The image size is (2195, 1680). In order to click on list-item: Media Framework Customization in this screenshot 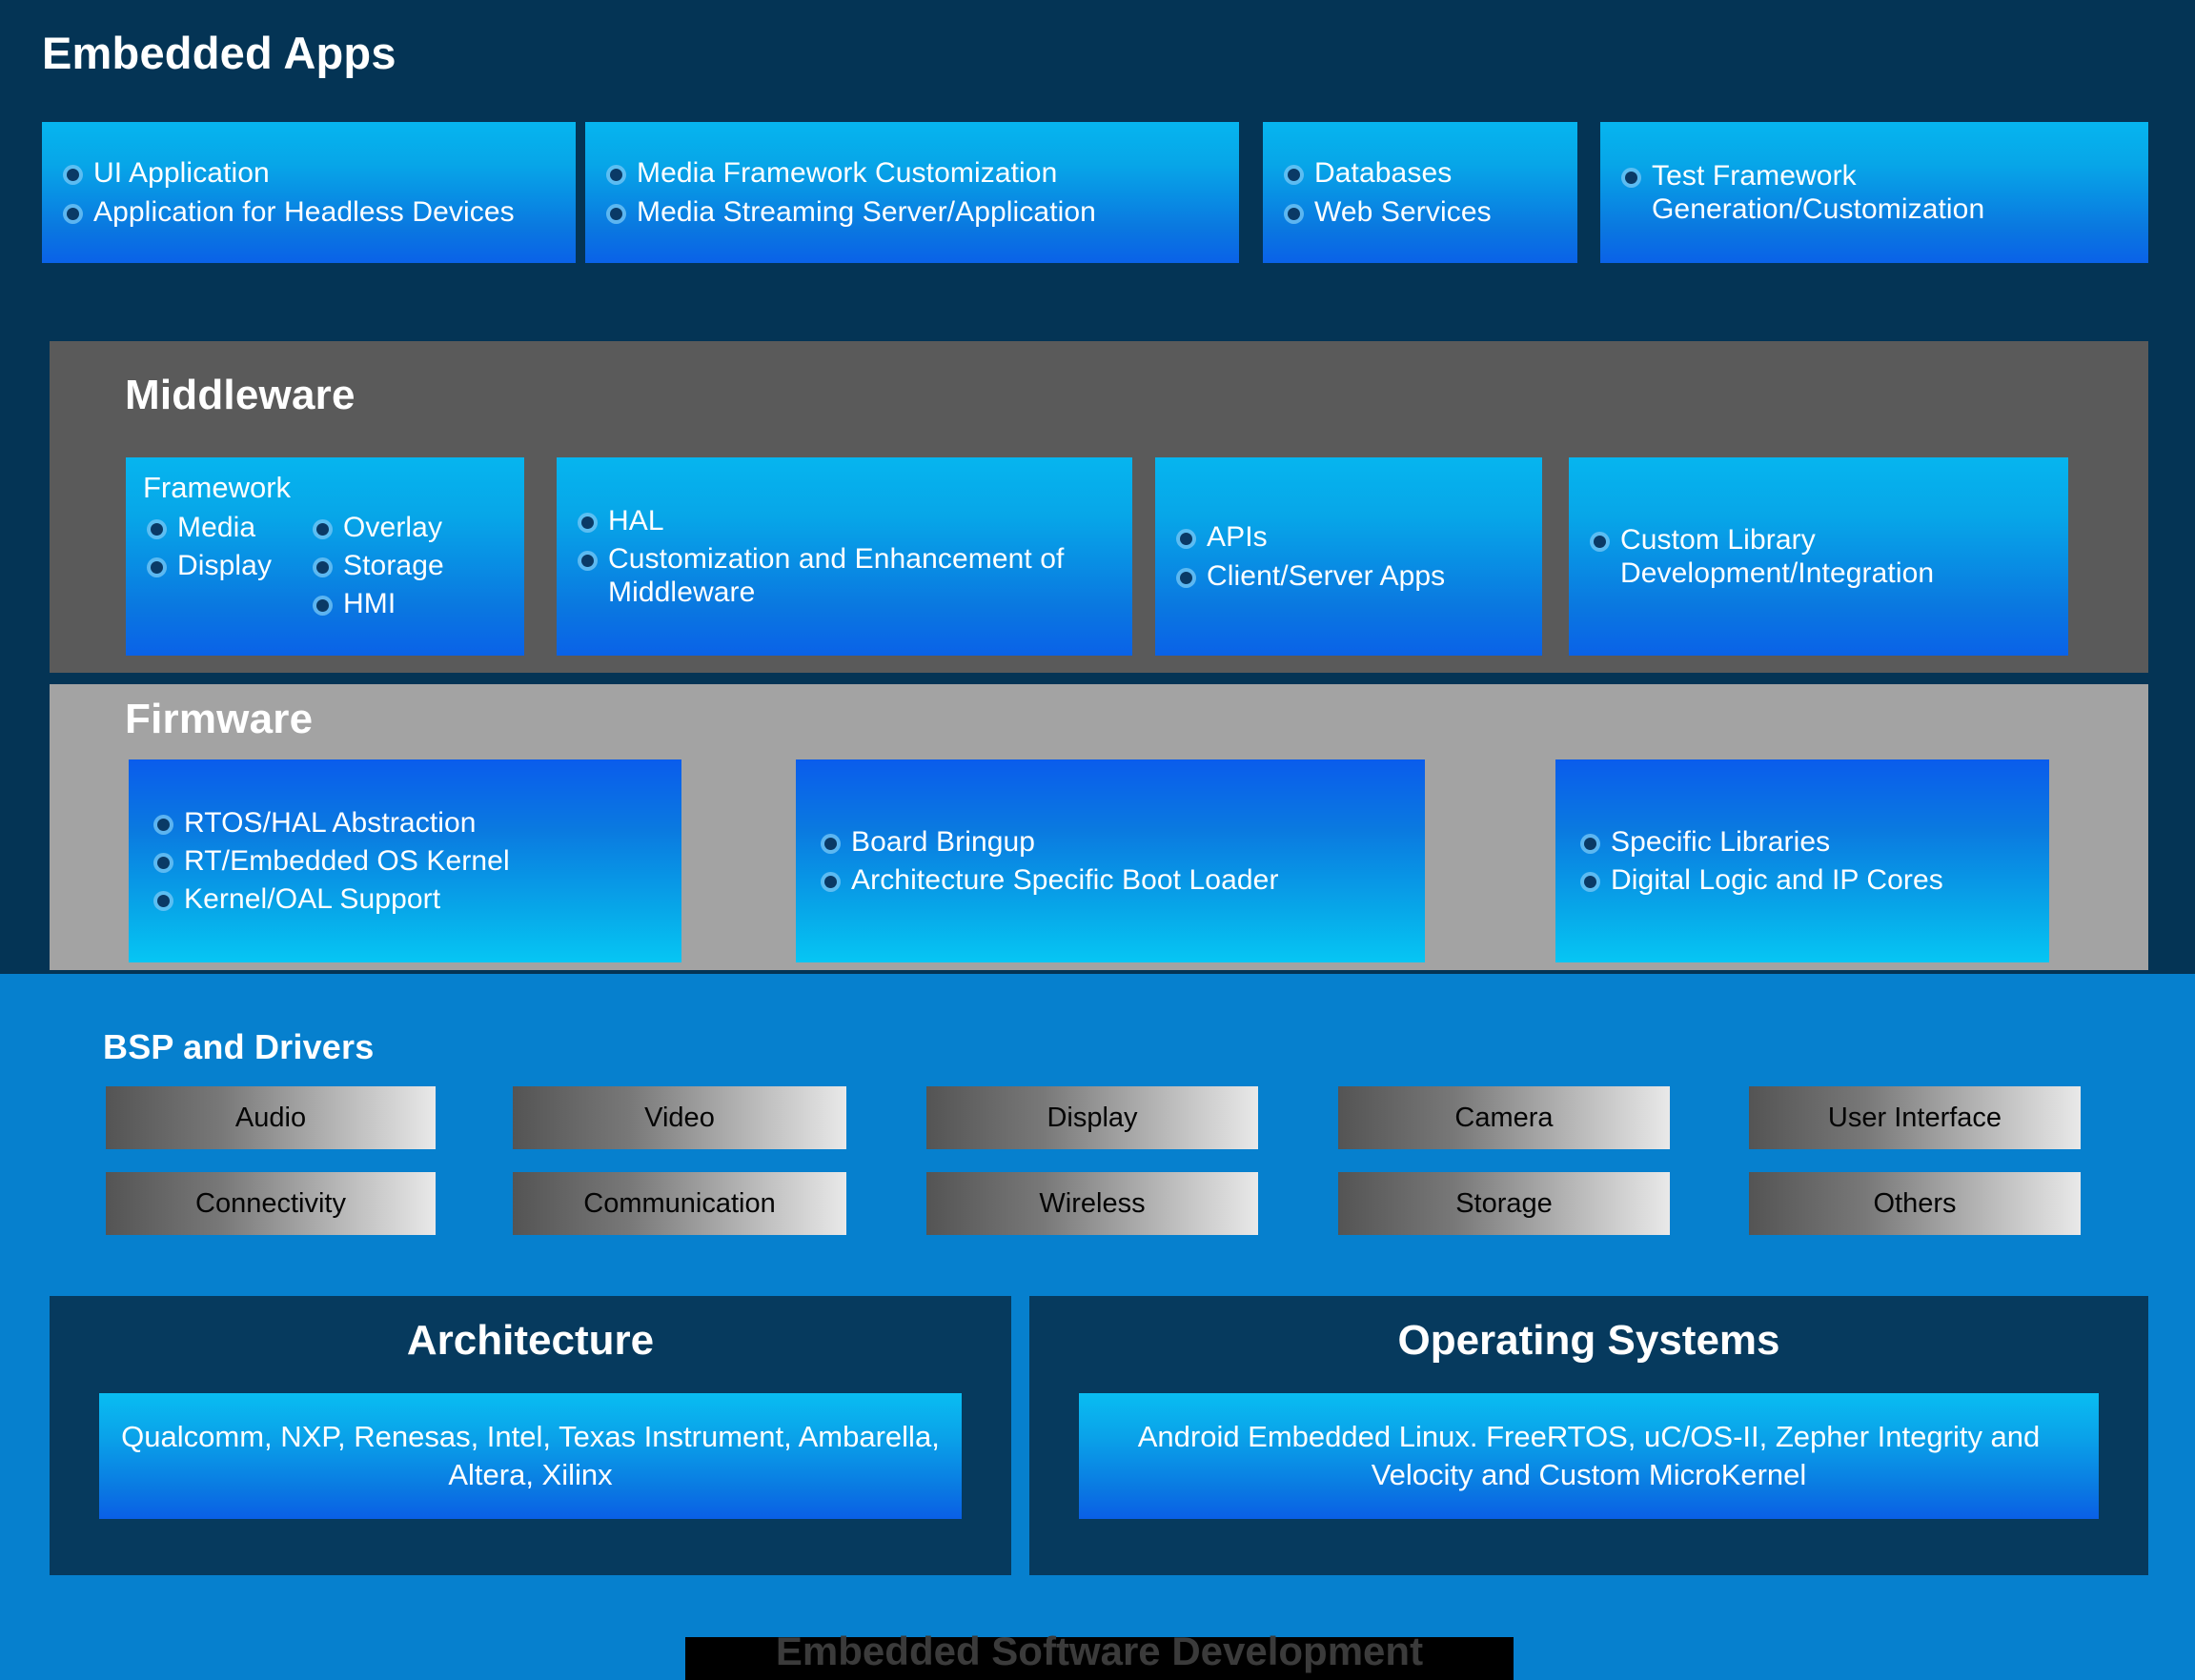, I will do `click(912, 173)`.